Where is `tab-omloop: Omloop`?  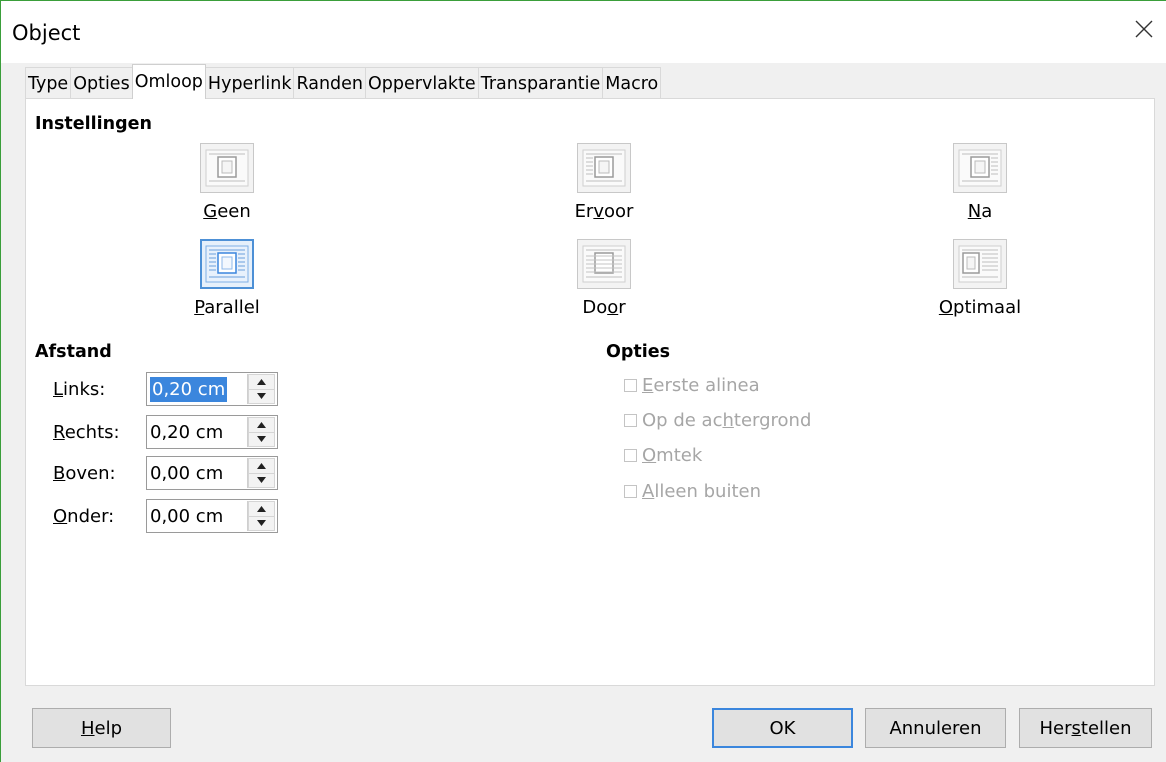 tab-omloop: Omloop is located at coordinates (168, 81).